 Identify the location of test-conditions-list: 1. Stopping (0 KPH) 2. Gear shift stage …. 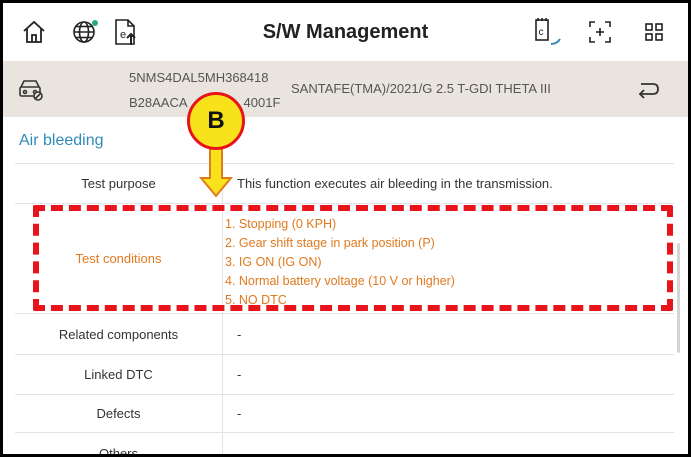
(340, 262).